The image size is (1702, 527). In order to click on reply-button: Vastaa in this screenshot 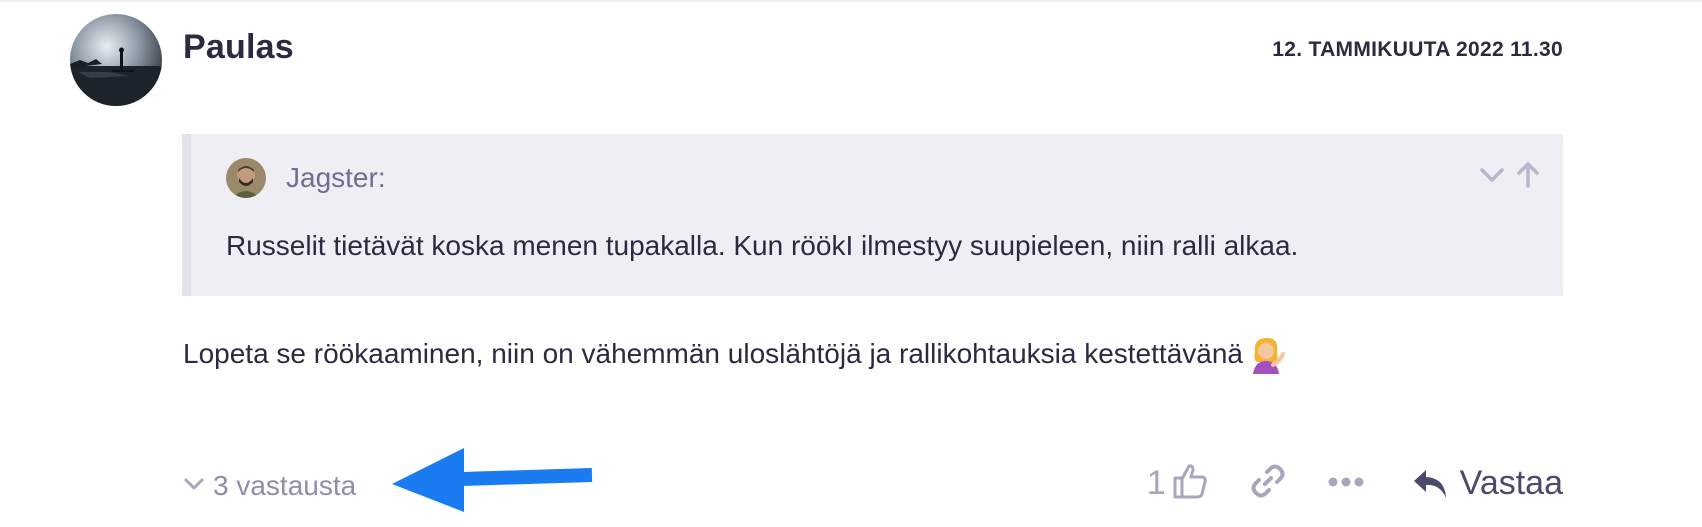, I will do `click(1487, 483)`.